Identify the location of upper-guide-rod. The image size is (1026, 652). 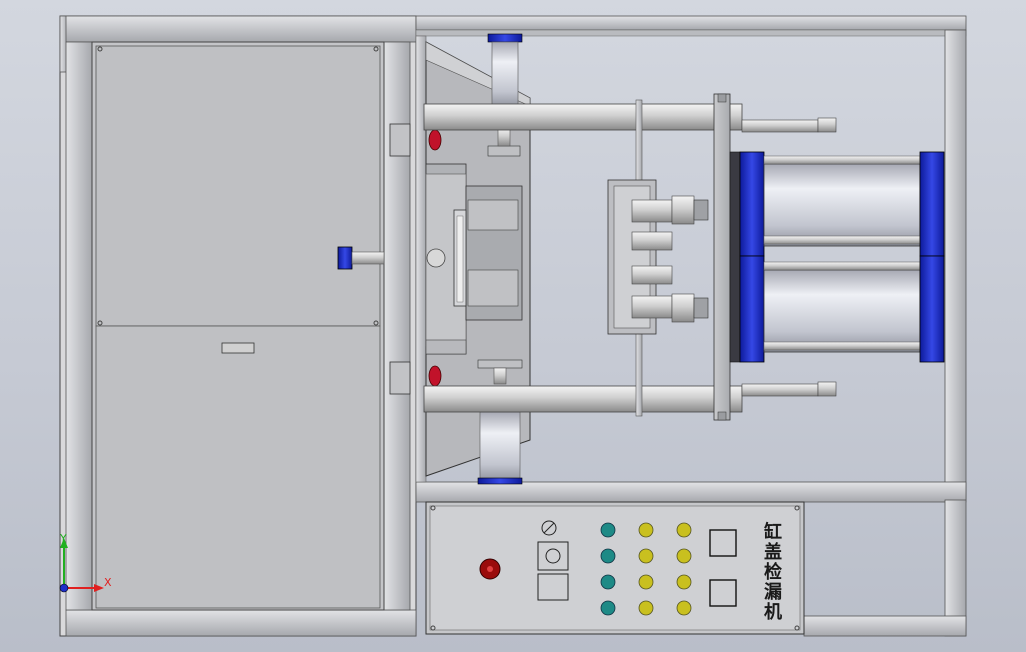
(630, 118).